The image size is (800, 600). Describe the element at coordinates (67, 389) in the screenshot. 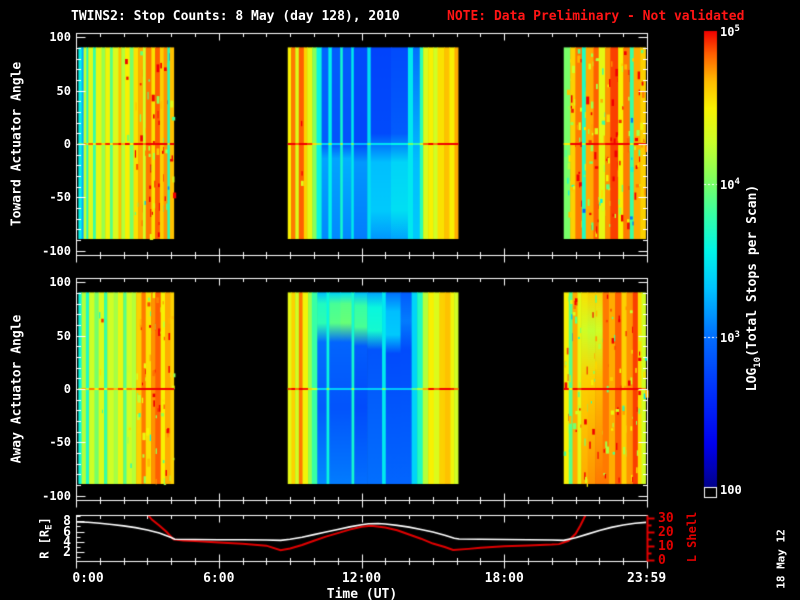

I see `y-tick-label-away-2: 0` at that location.